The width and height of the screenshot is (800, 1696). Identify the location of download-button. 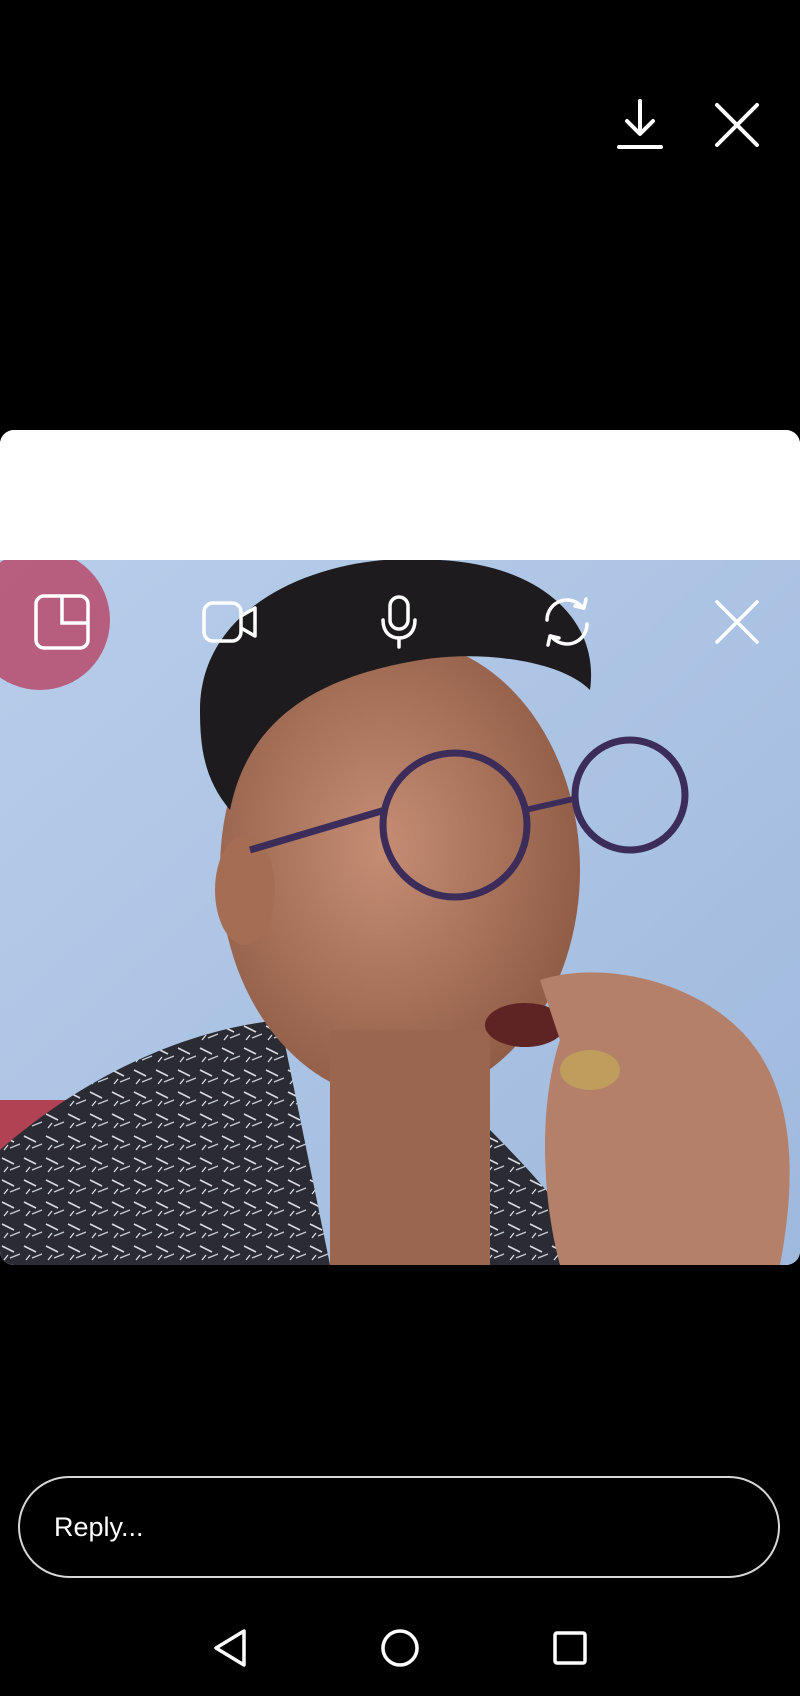
(640, 124).